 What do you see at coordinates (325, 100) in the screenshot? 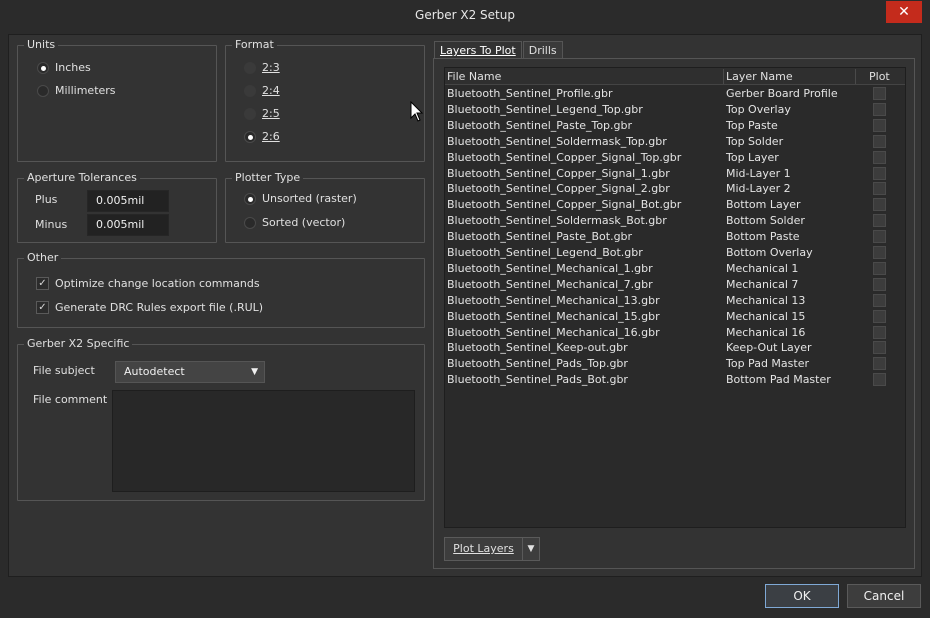
I see `format-group: Format 2:3 2:4 2:5 2:6` at bounding box center [325, 100].